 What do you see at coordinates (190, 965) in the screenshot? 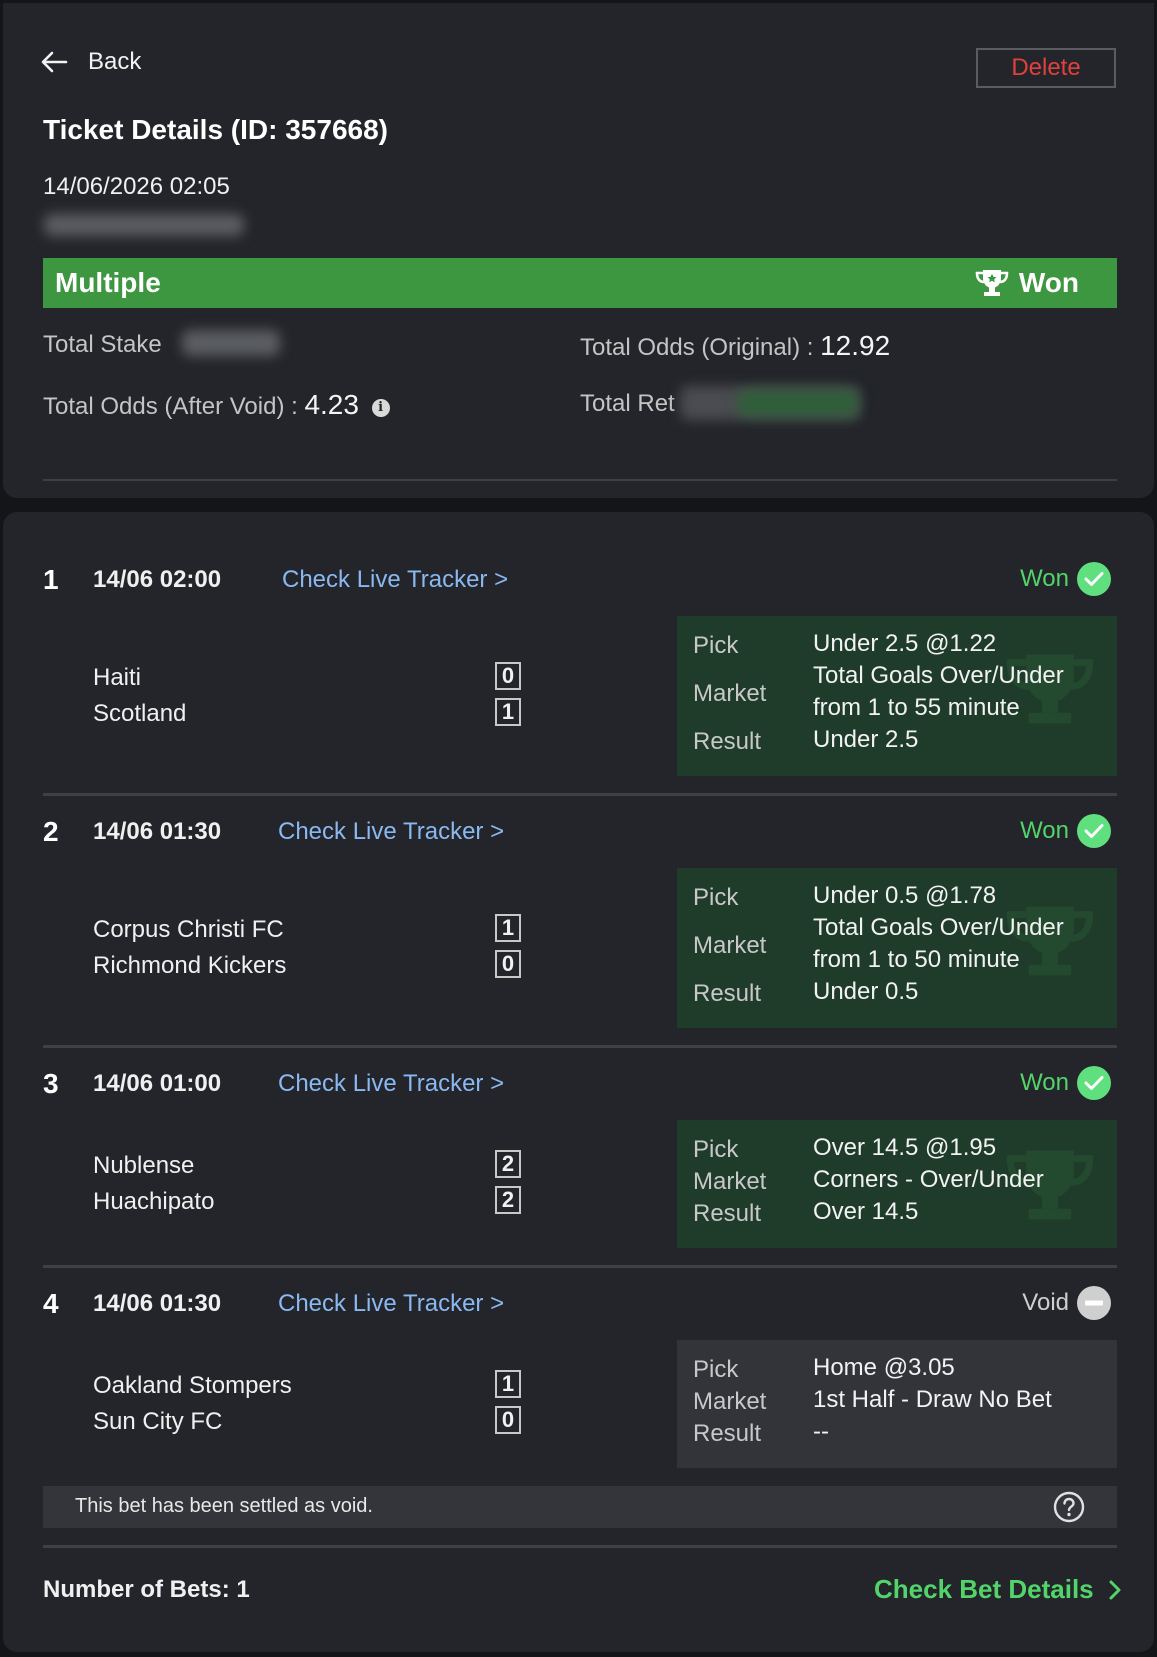
I see `away-team: Richmond Kickers` at bounding box center [190, 965].